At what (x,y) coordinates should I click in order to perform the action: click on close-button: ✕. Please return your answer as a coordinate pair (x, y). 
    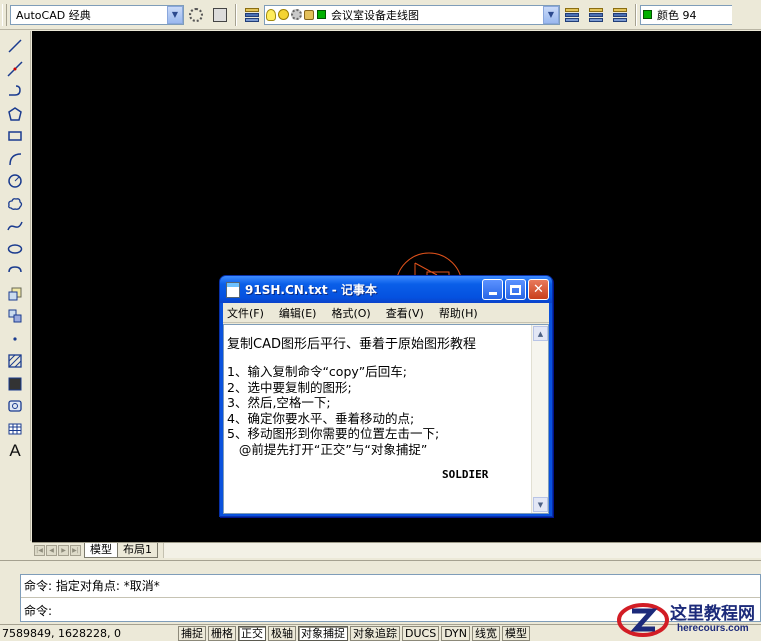
    Looking at the image, I should click on (538, 289).